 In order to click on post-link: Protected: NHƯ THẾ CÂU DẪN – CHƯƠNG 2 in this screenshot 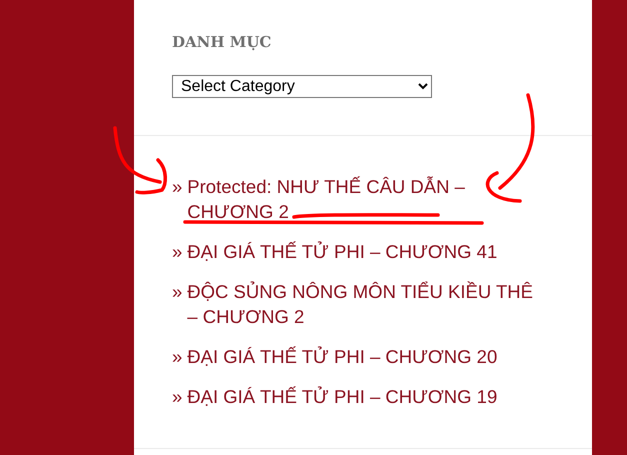, I will do `click(364, 199)`.